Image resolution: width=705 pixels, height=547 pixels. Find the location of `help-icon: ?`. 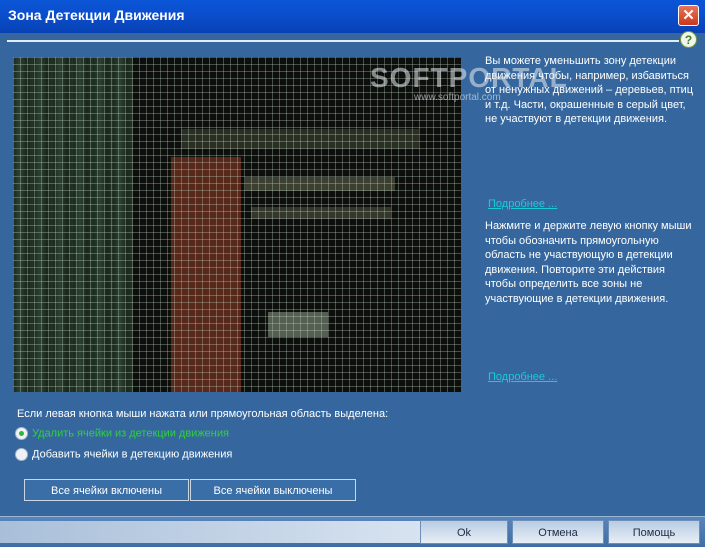

help-icon: ? is located at coordinates (688, 39).